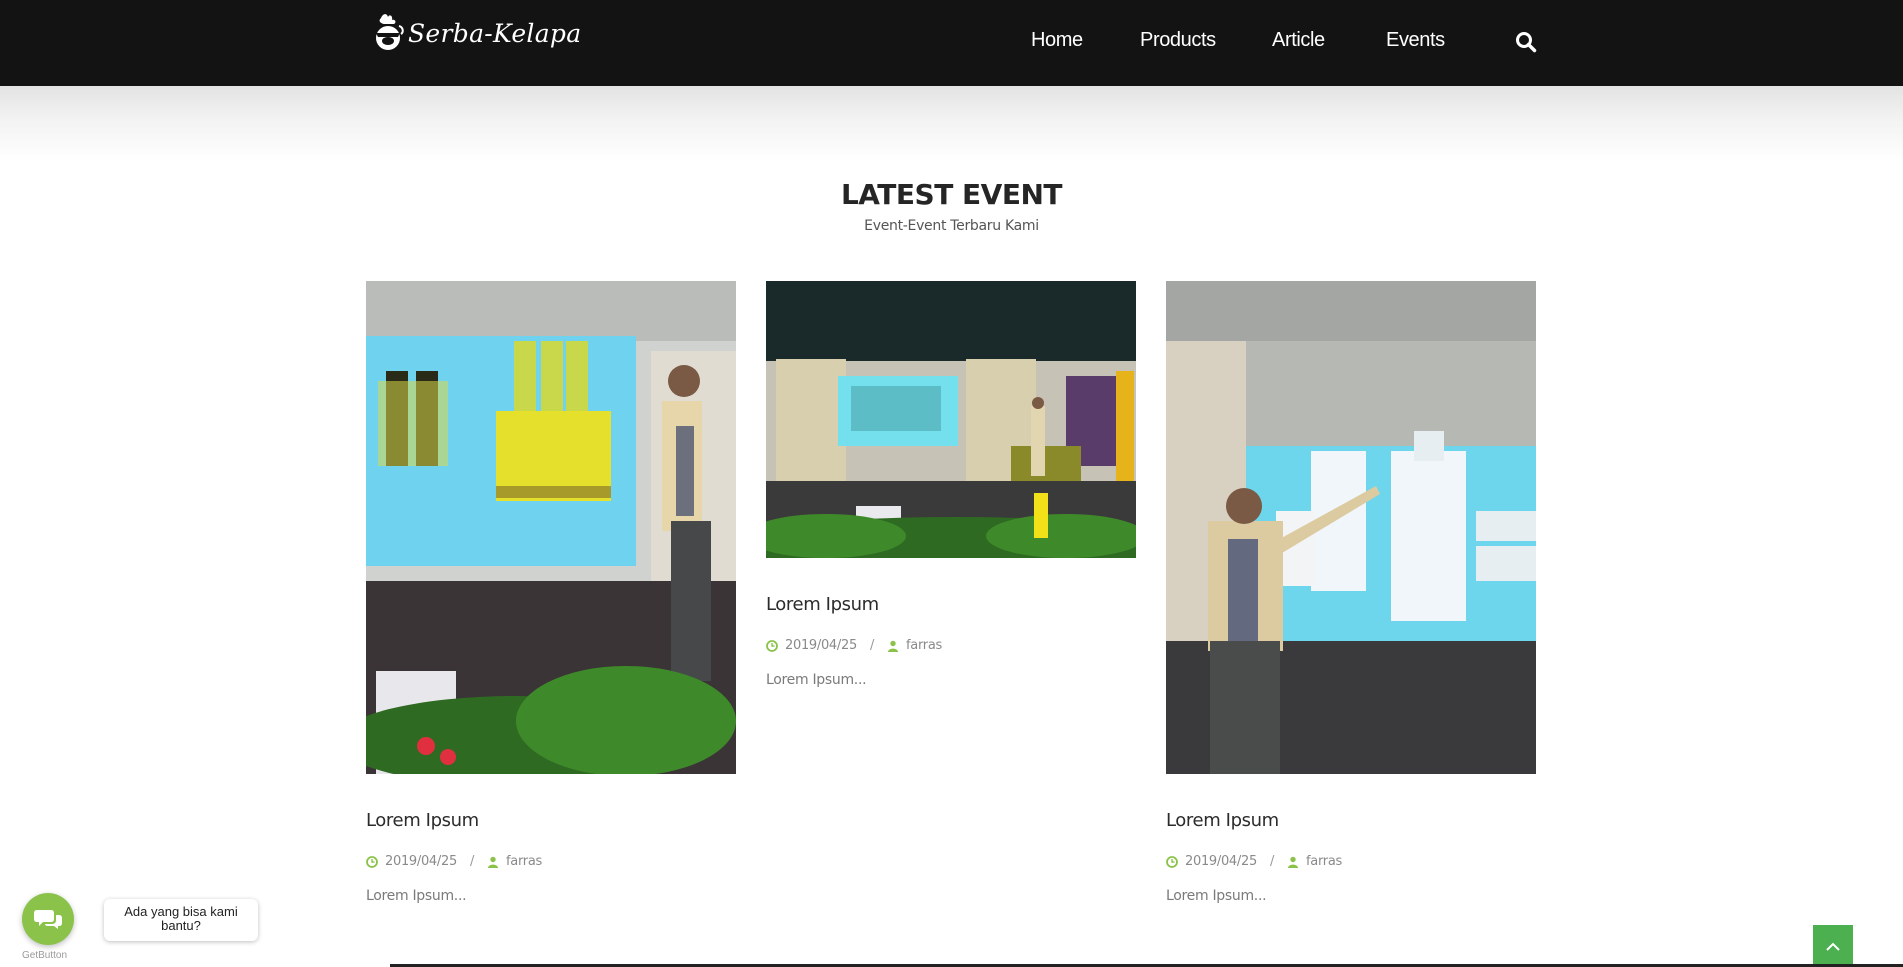 The height and width of the screenshot is (967, 1903). What do you see at coordinates (951, 124) in the screenshot?
I see `navbar-shadow` at bounding box center [951, 124].